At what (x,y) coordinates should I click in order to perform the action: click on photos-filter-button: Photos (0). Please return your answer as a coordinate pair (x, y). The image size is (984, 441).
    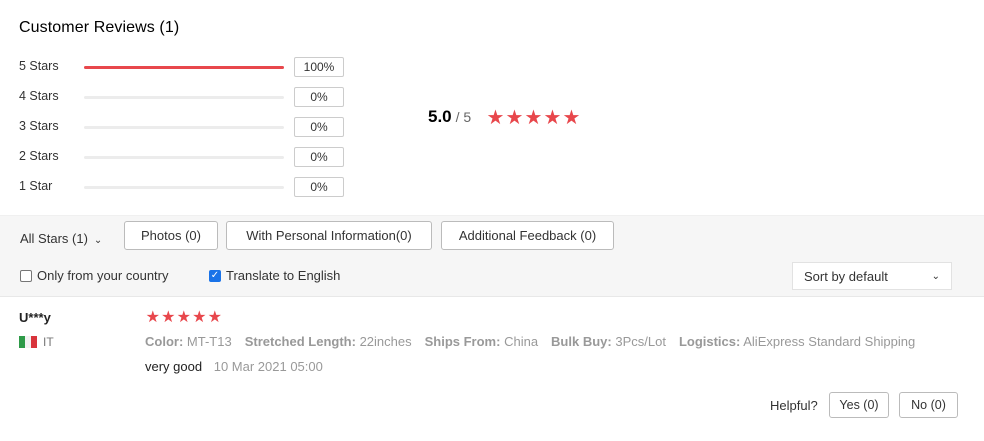
    Looking at the image, I should click on (171, 235).